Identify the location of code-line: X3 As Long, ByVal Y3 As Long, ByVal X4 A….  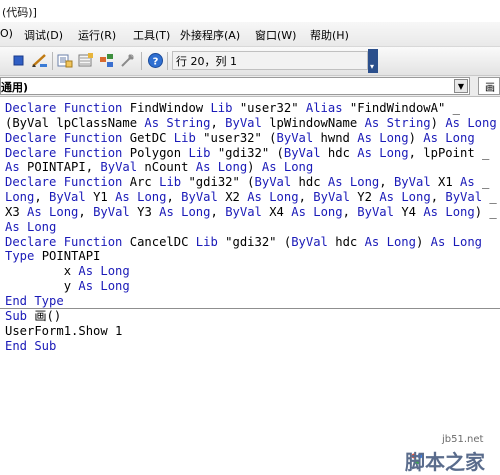
(251, 212).